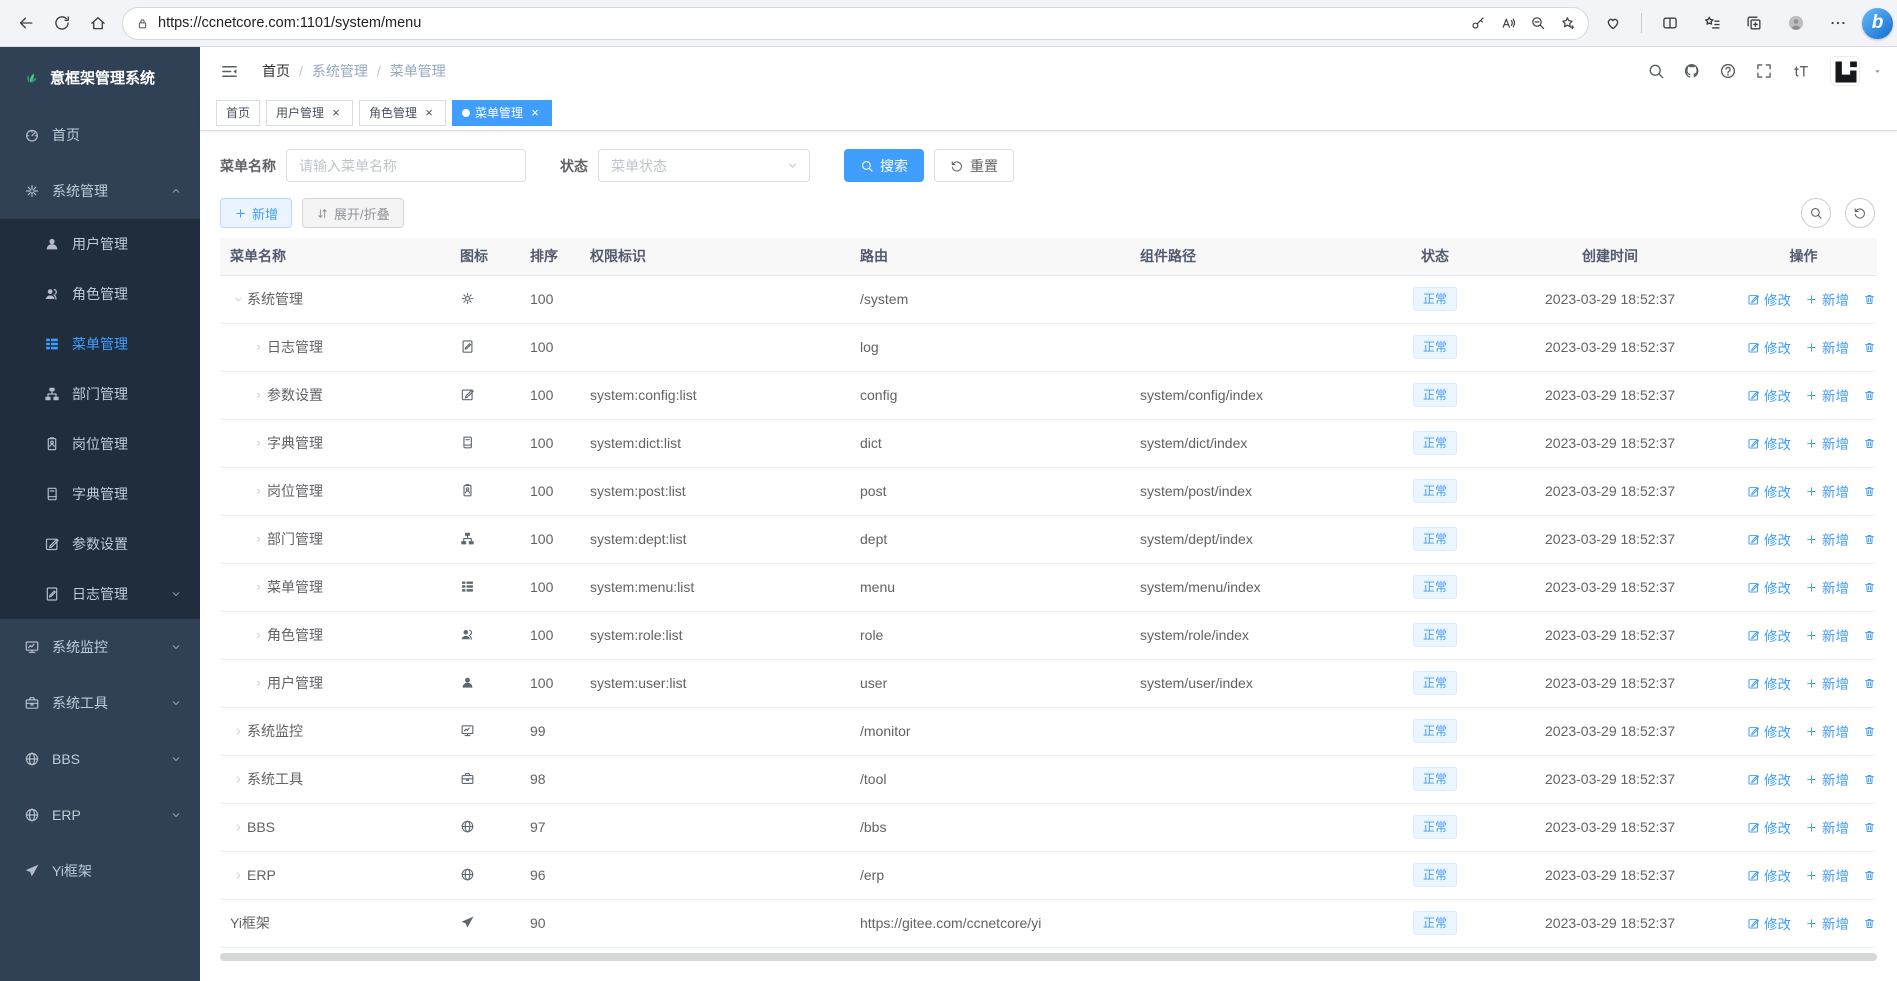  What do you see at coordinates (1764, 71) in the screenshot?
I see `fullscreen-icon` at bounding box center [1764, 71].